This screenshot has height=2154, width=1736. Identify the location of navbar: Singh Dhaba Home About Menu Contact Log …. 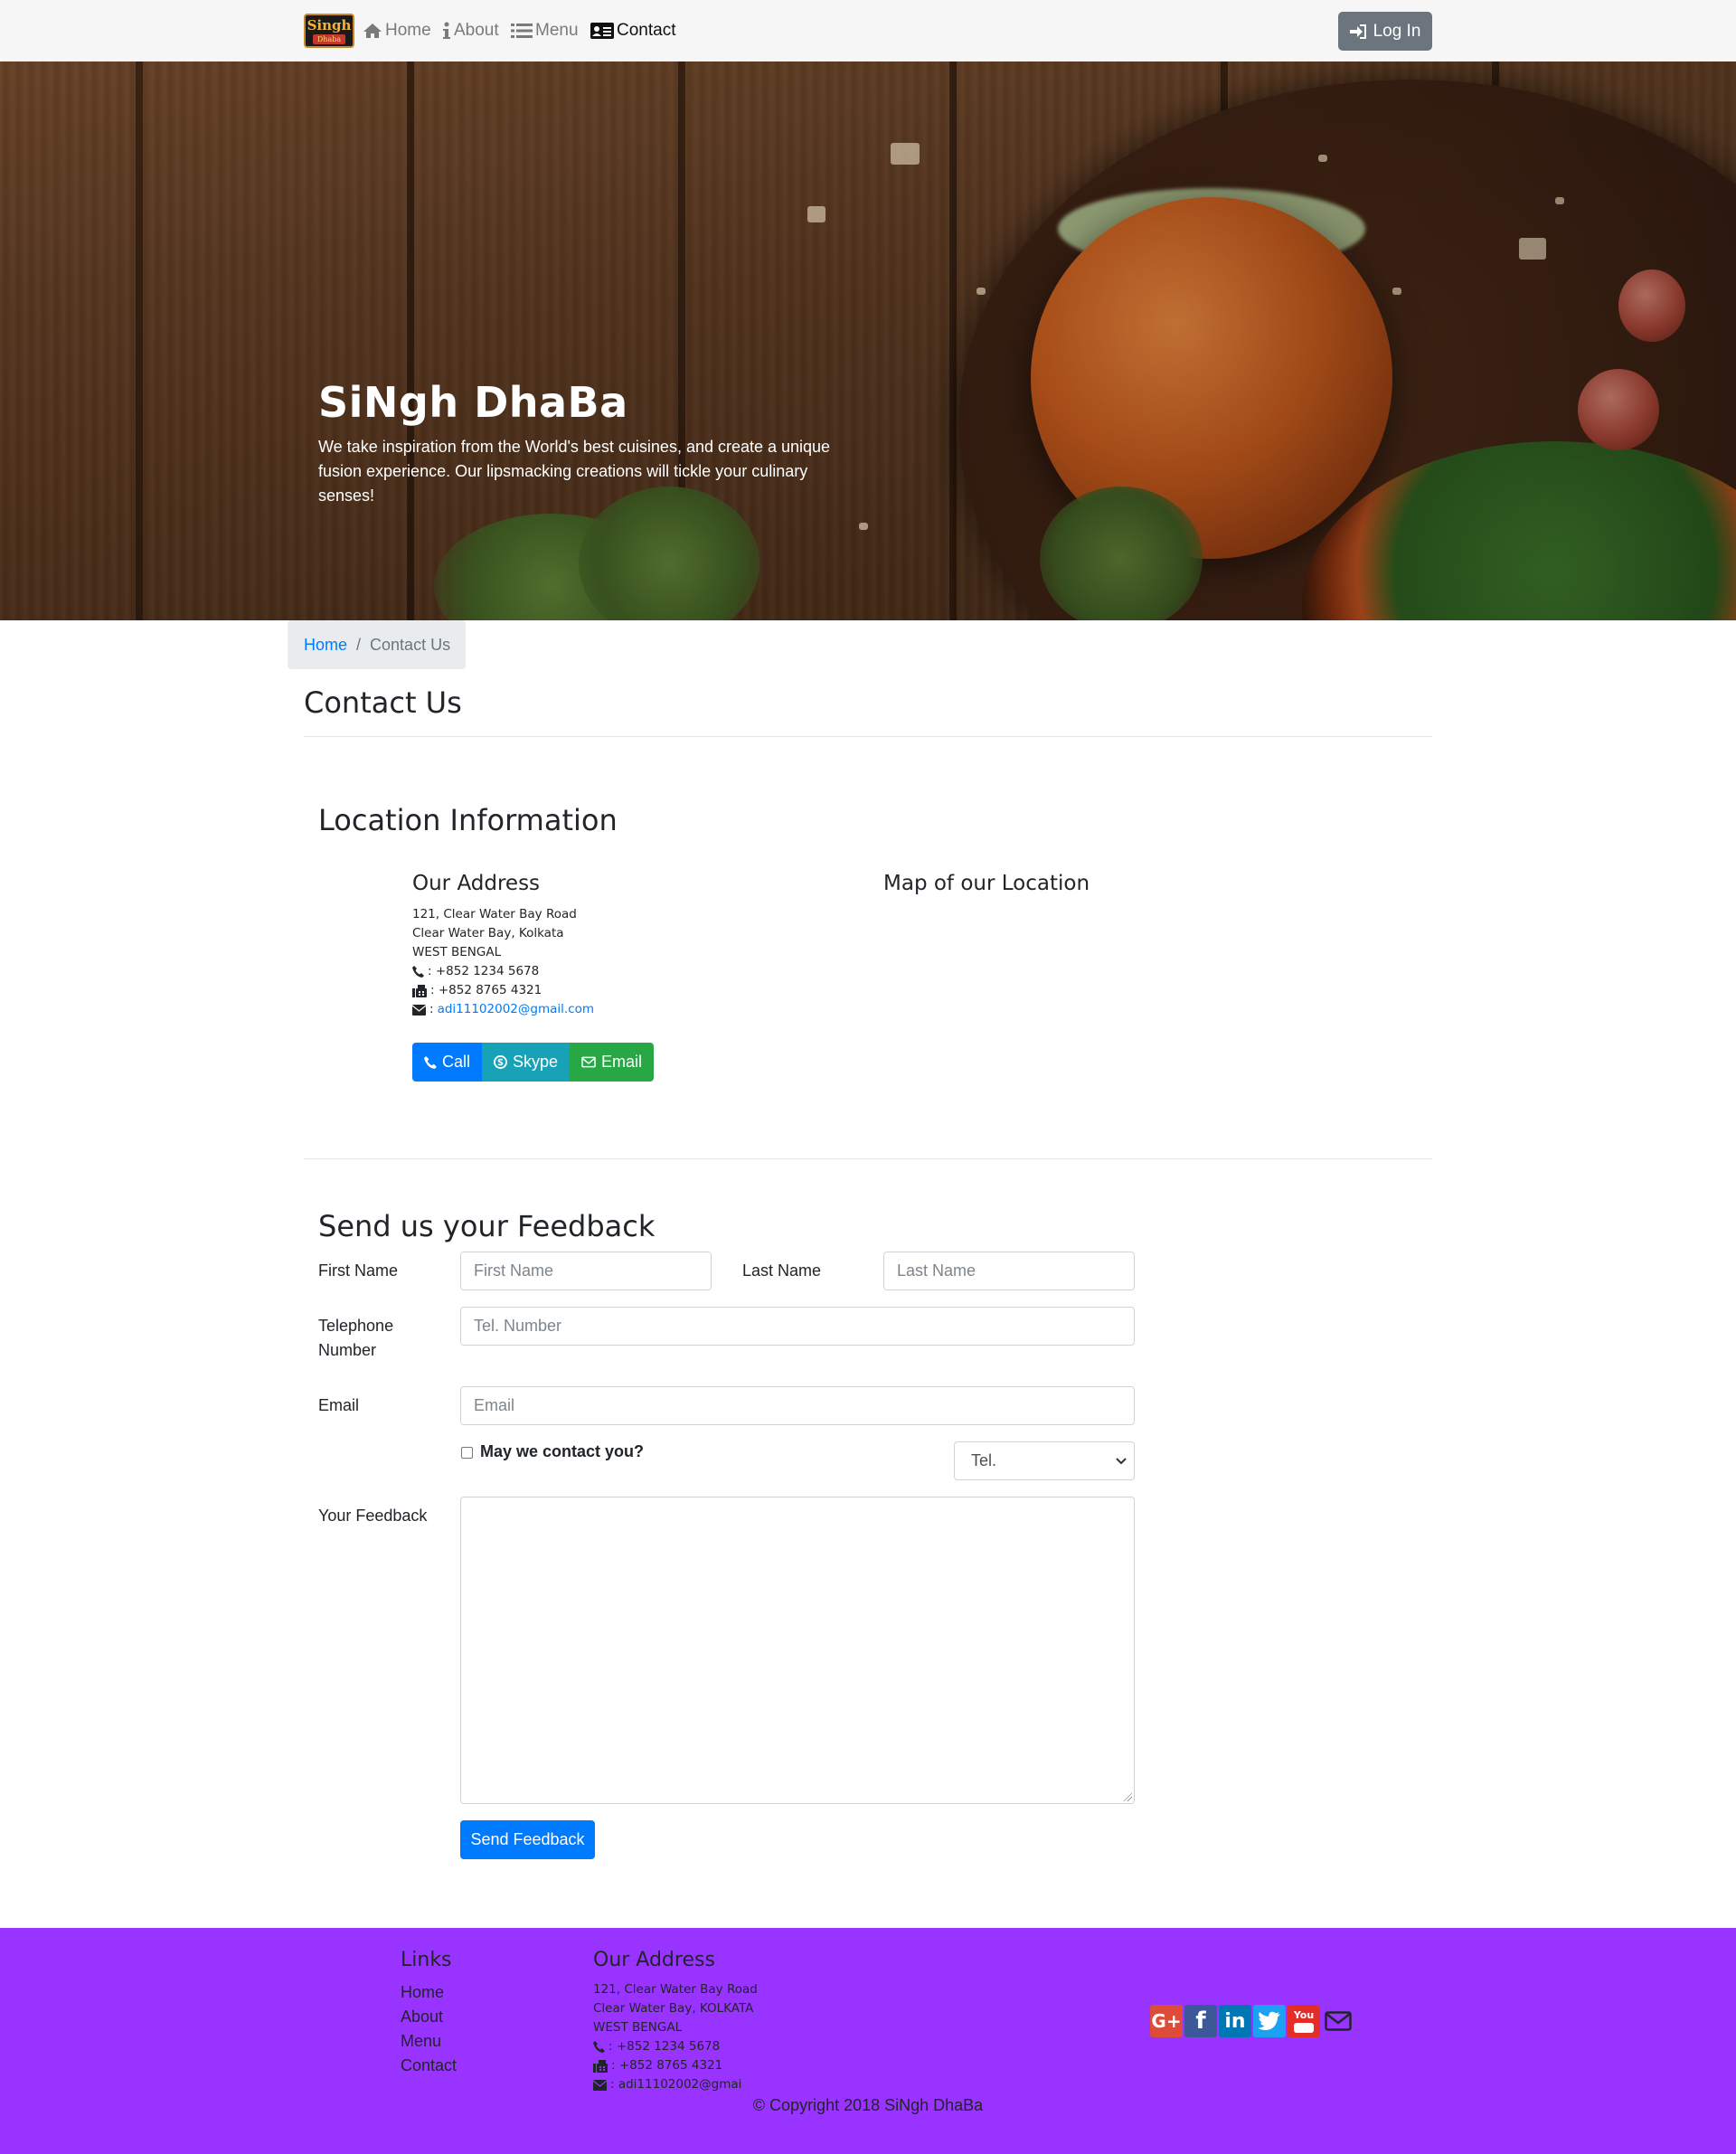
(868, 30).